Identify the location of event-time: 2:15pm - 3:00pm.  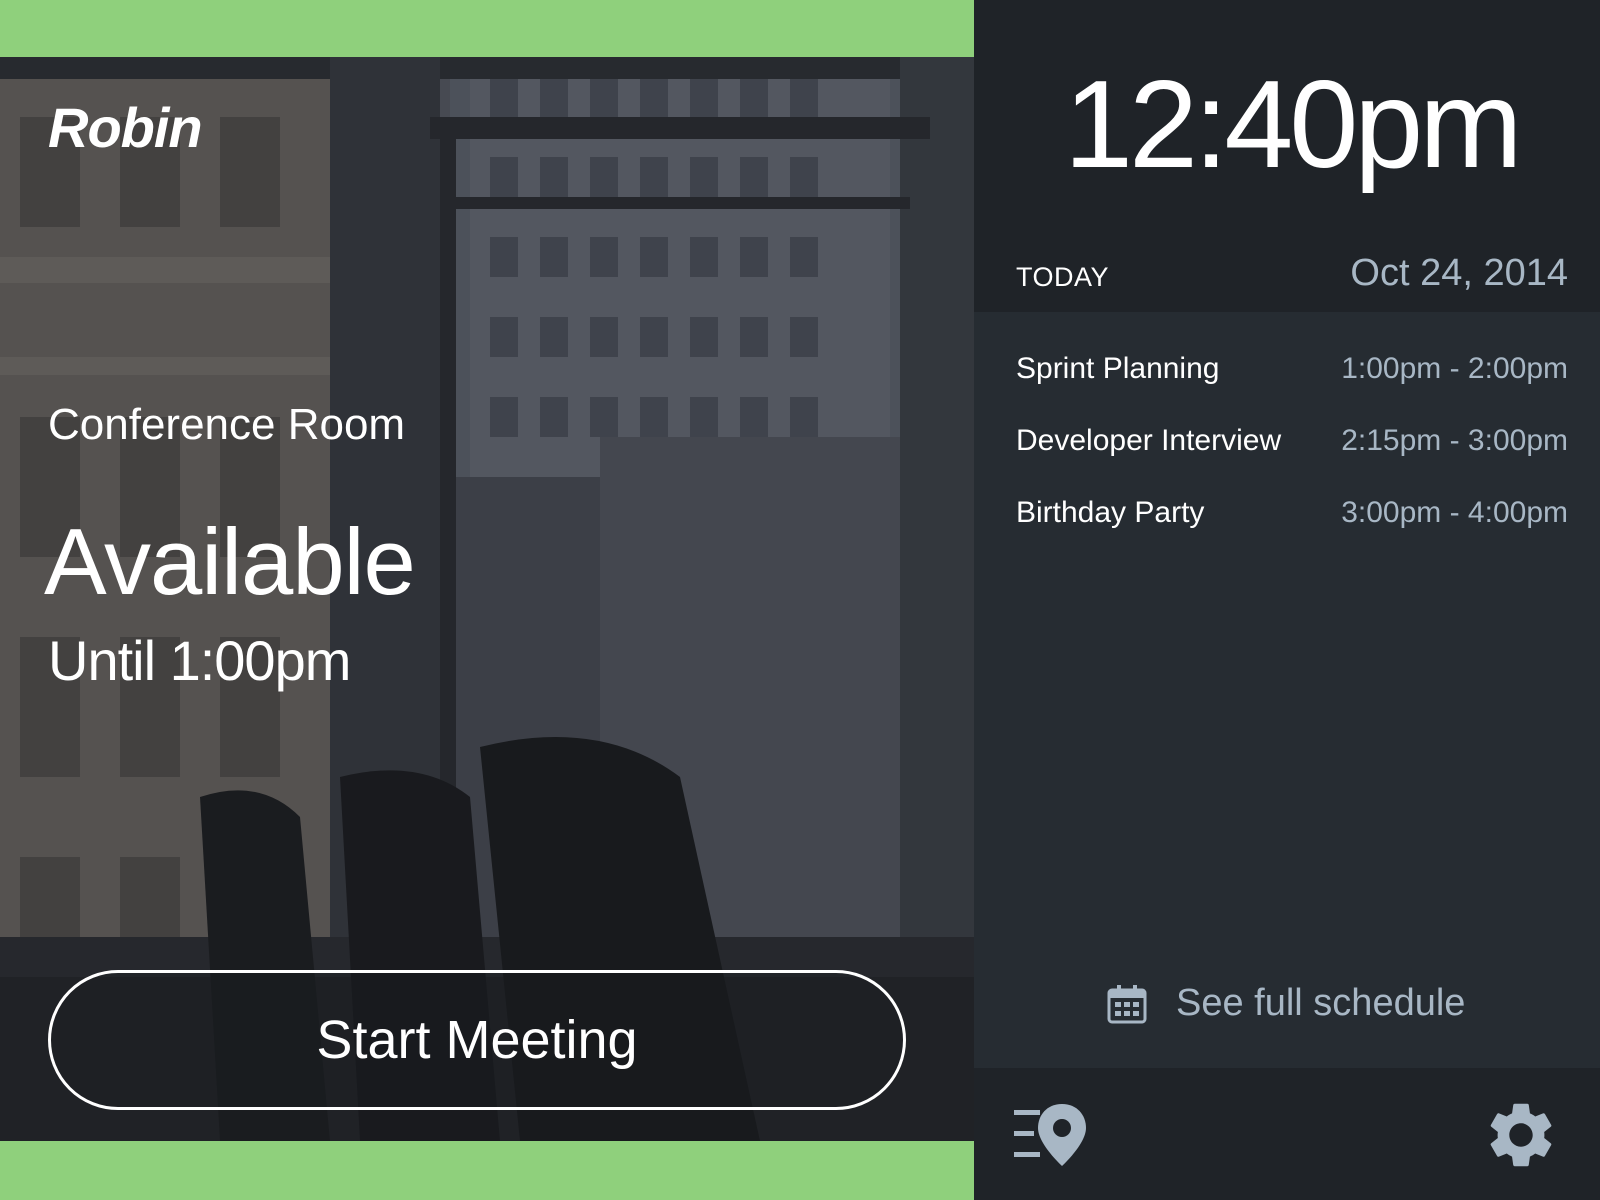
(1454, 440).